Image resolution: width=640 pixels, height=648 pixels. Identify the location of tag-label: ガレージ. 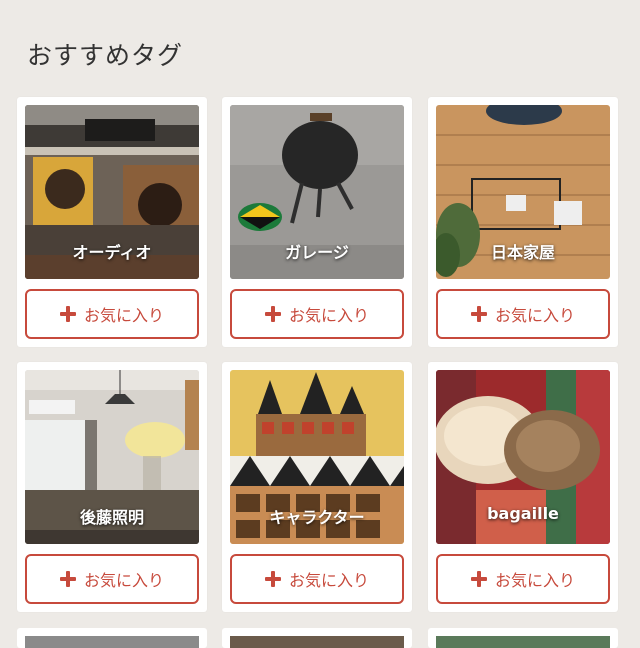
(317, 252).